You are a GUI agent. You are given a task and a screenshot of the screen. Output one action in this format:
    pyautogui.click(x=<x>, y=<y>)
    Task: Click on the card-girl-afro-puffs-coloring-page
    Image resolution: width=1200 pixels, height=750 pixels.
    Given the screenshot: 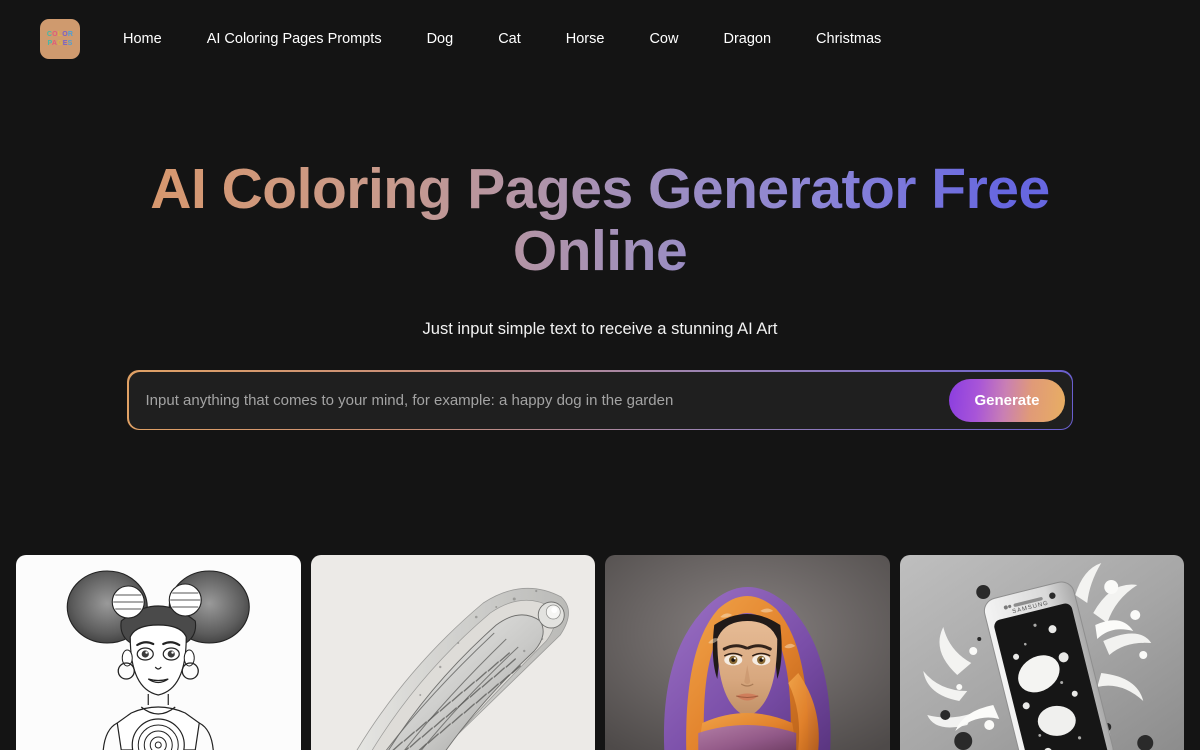 What is the action you would take?
    pyautogui.click(x=158, y=652)
    